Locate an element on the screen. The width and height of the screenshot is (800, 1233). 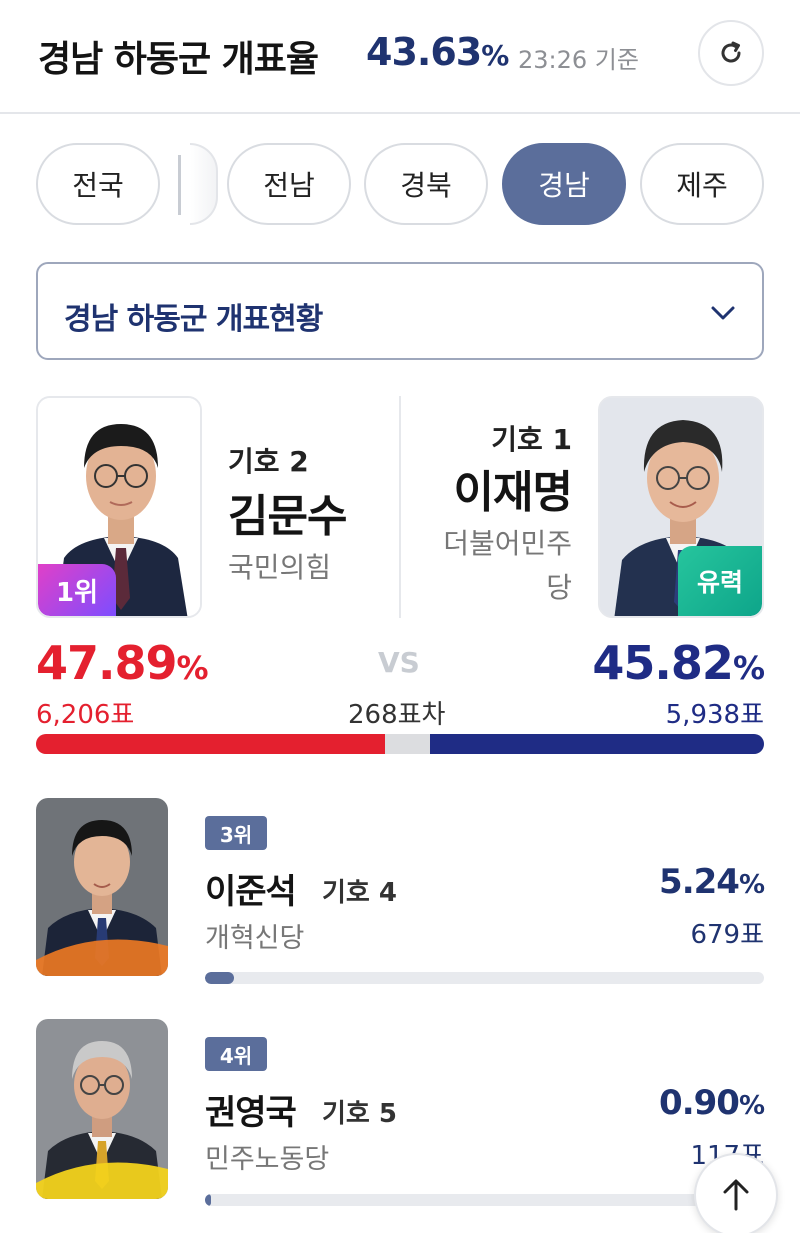
left-percentage-value: 47.89 is located at coordinates (107, 663).